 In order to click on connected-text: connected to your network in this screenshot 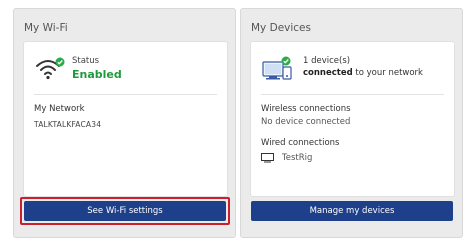, I will do `click(363, 73)`.